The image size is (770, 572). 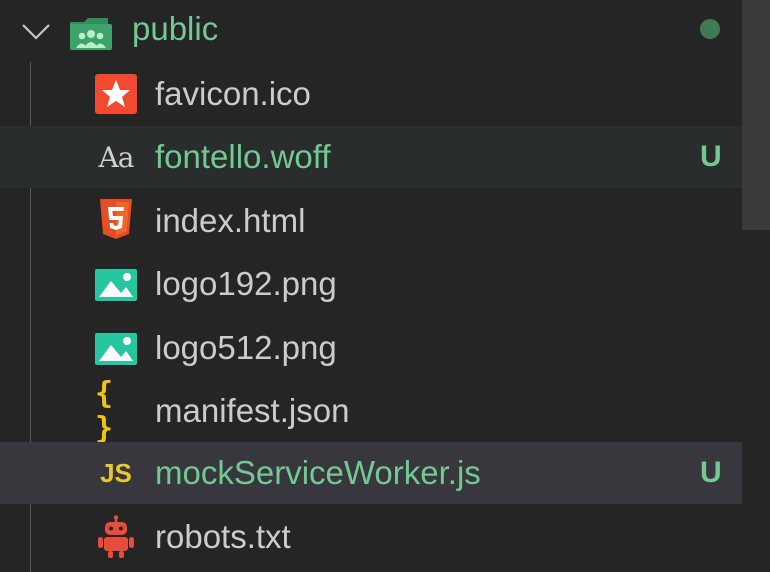 What do you see at coordinates (371, 283) in the screenshot?
I see `file-row-logo192: logo192.png` at bounding box center [371, 283].